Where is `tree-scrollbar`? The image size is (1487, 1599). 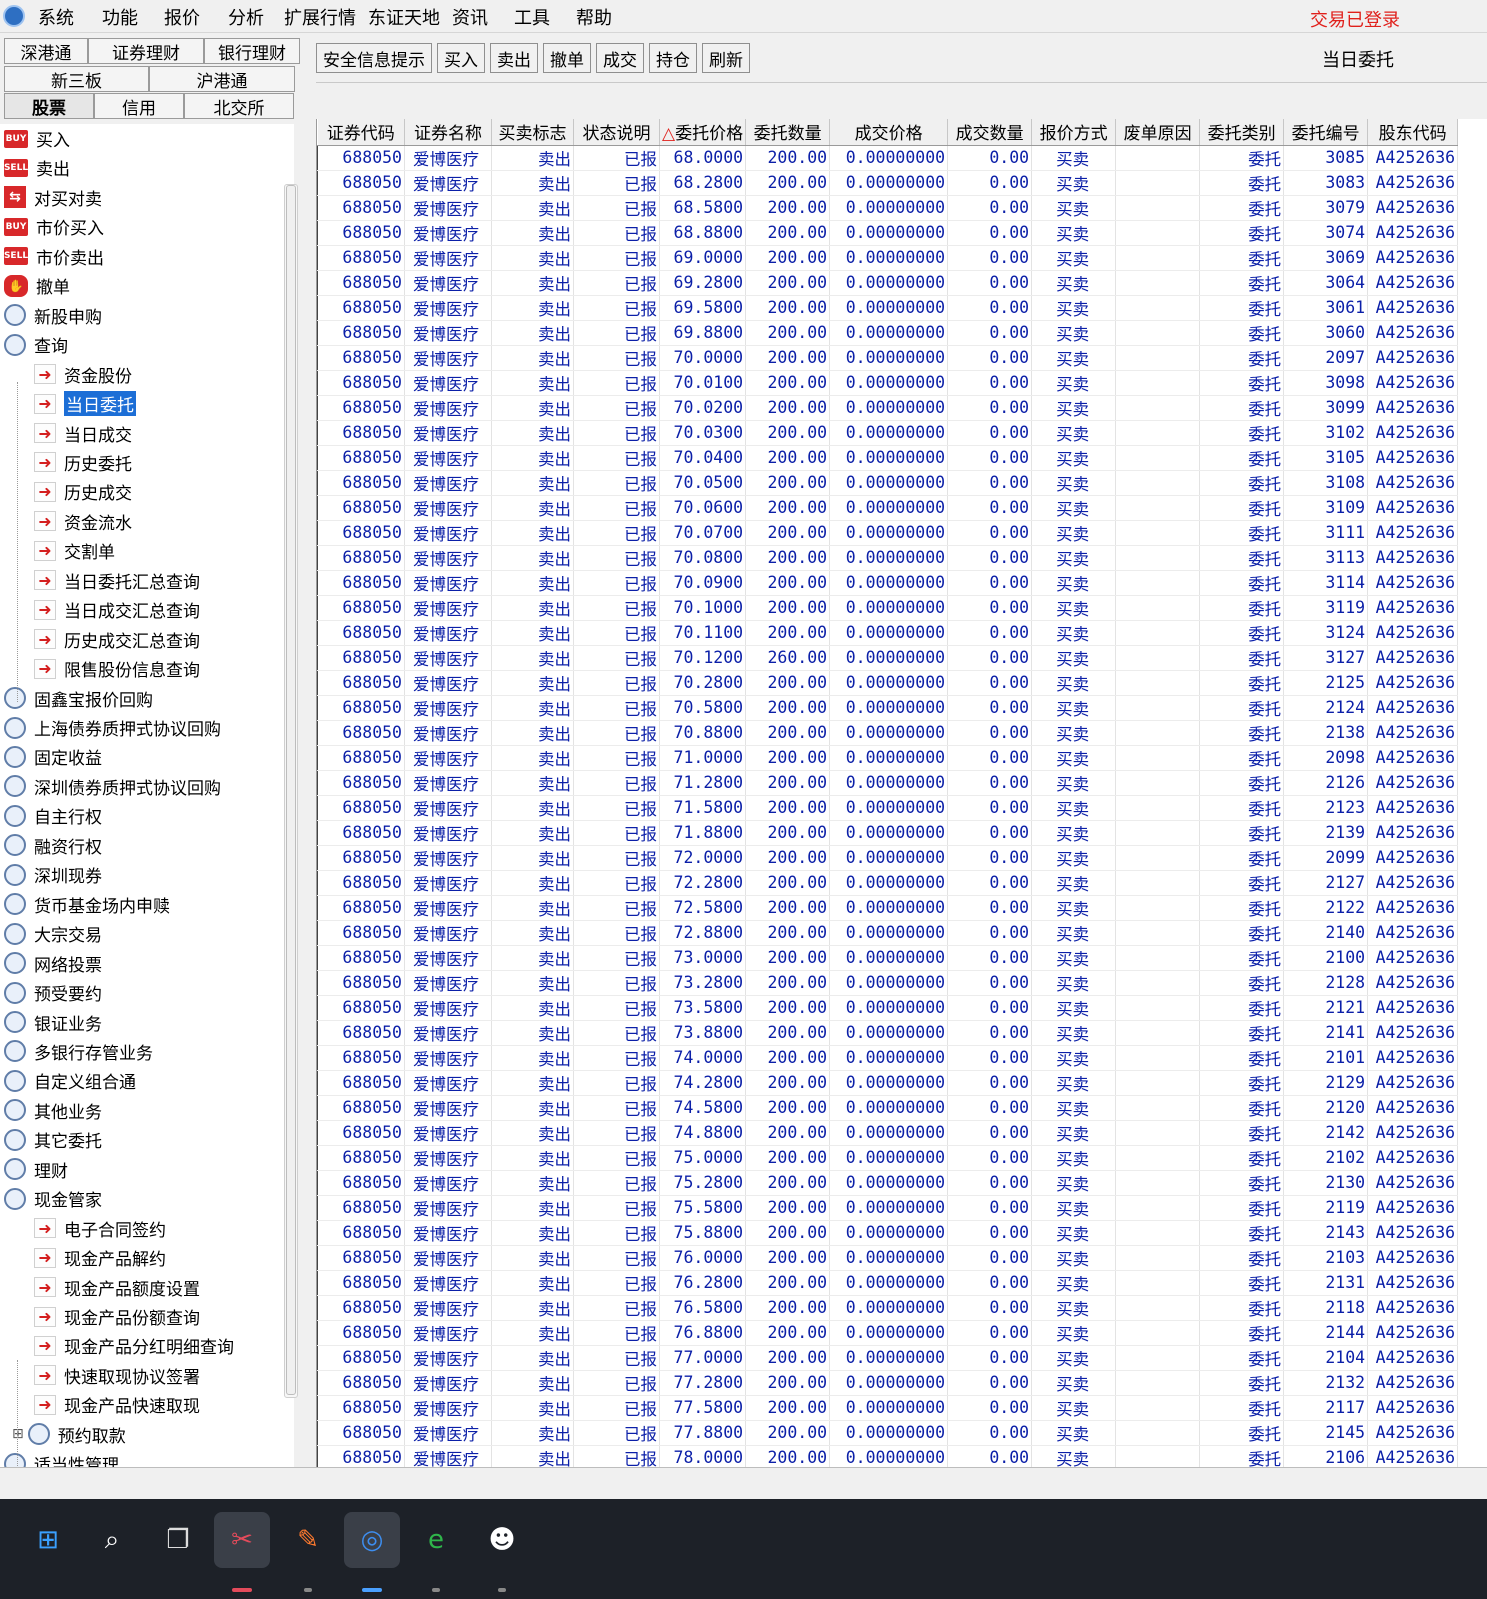
tree-scrollbar is located at coordinates (291, 791).